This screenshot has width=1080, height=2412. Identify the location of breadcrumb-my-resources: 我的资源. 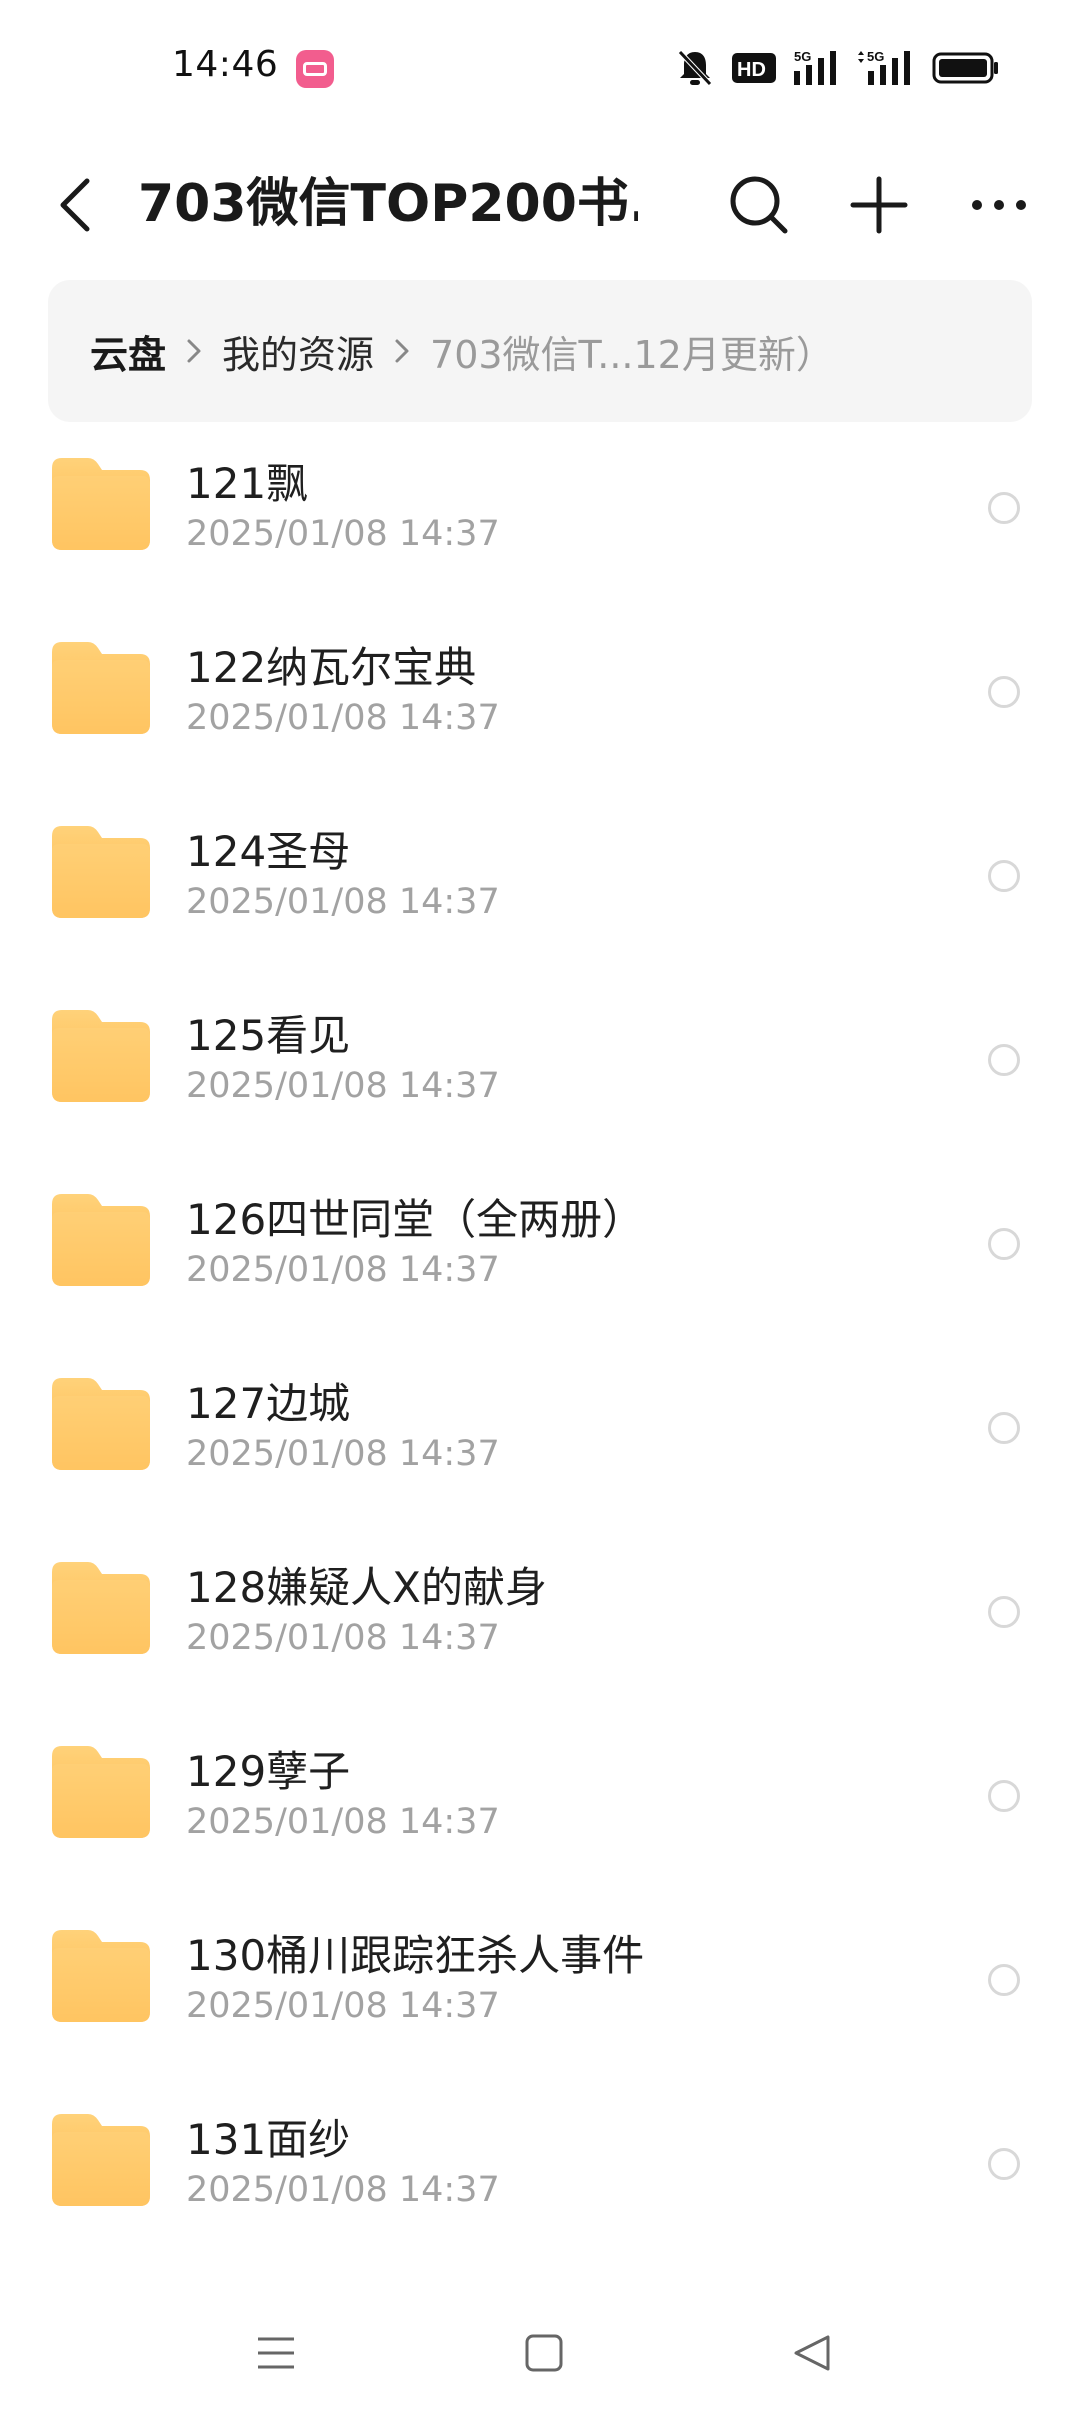
(298, 351).